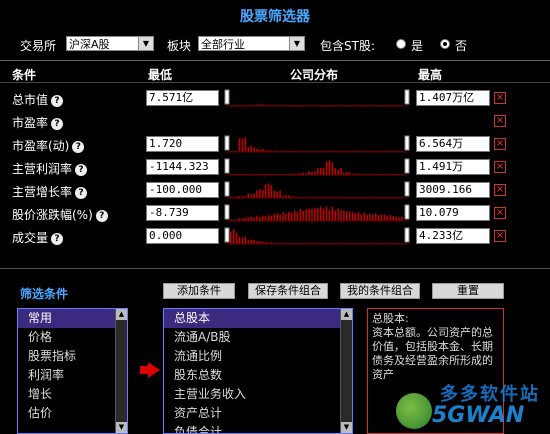 This screenshot has height=434, width=550. I want to click on category-item: 股票指标, so click(72, 356).